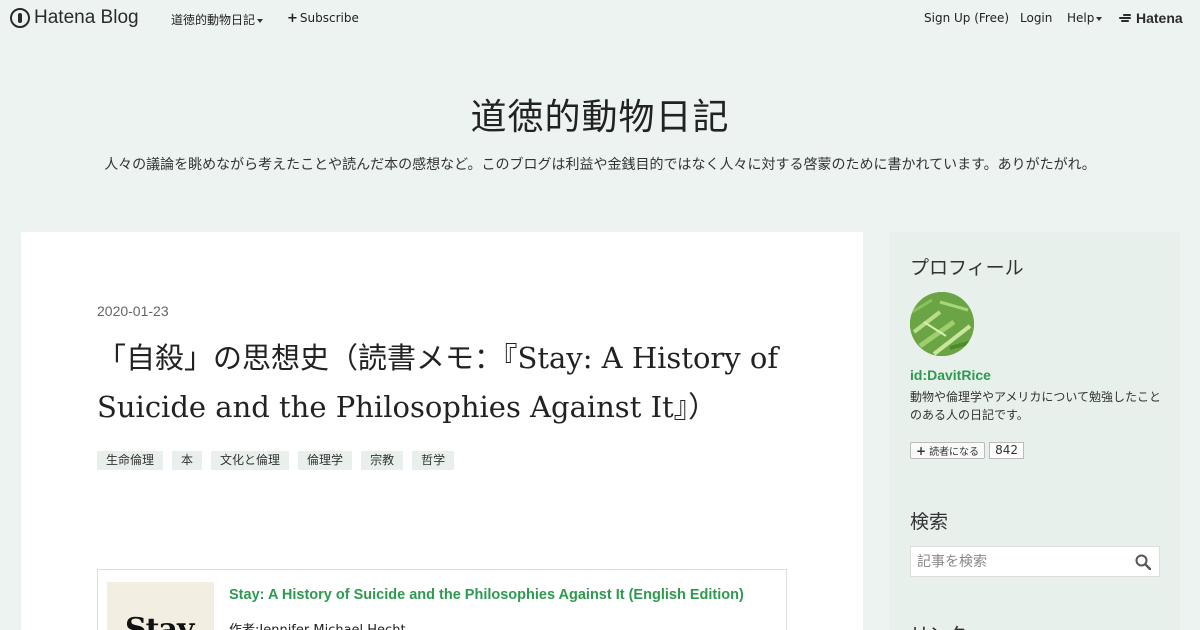 This screenshot has height=630, width=1200. Describe the element at coordinates (329, 18) in the screenshot. I see `subscribe-label: Subscribe` at that location.